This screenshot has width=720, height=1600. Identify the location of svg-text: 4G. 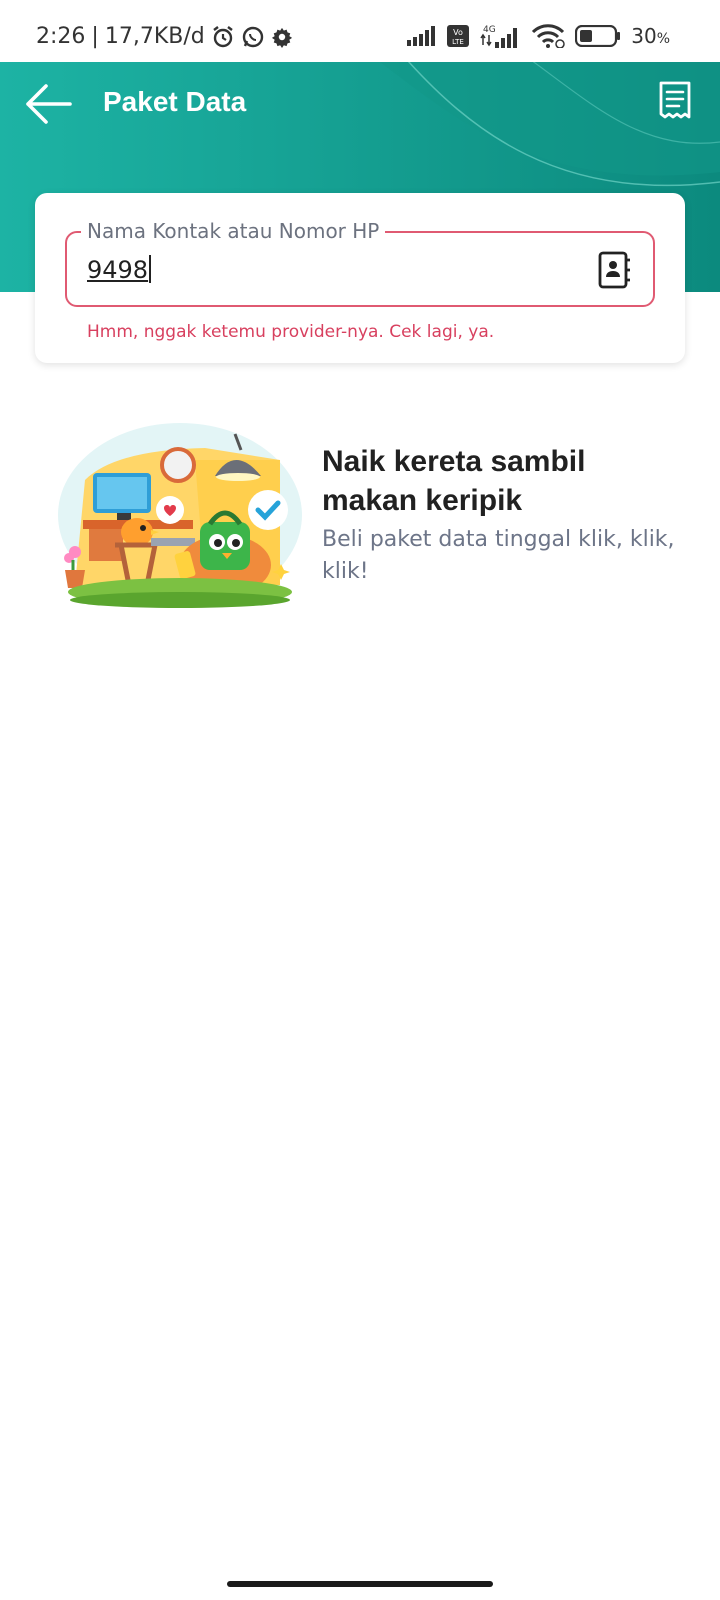
(489, 30).